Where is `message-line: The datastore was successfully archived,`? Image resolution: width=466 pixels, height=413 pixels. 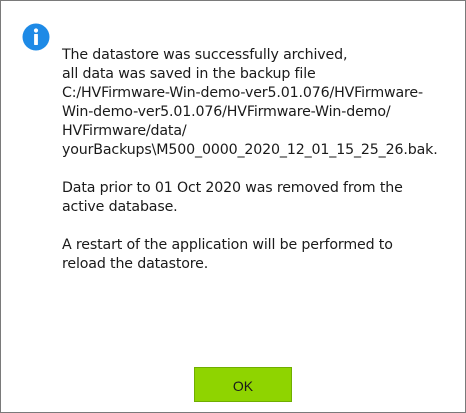 message-line: The datastore was successfully archived, is located at coordinates (205, 55).